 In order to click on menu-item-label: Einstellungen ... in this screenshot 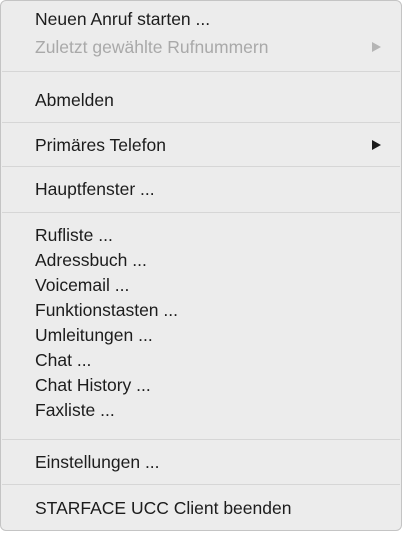, I will do `click(97, 462)`.